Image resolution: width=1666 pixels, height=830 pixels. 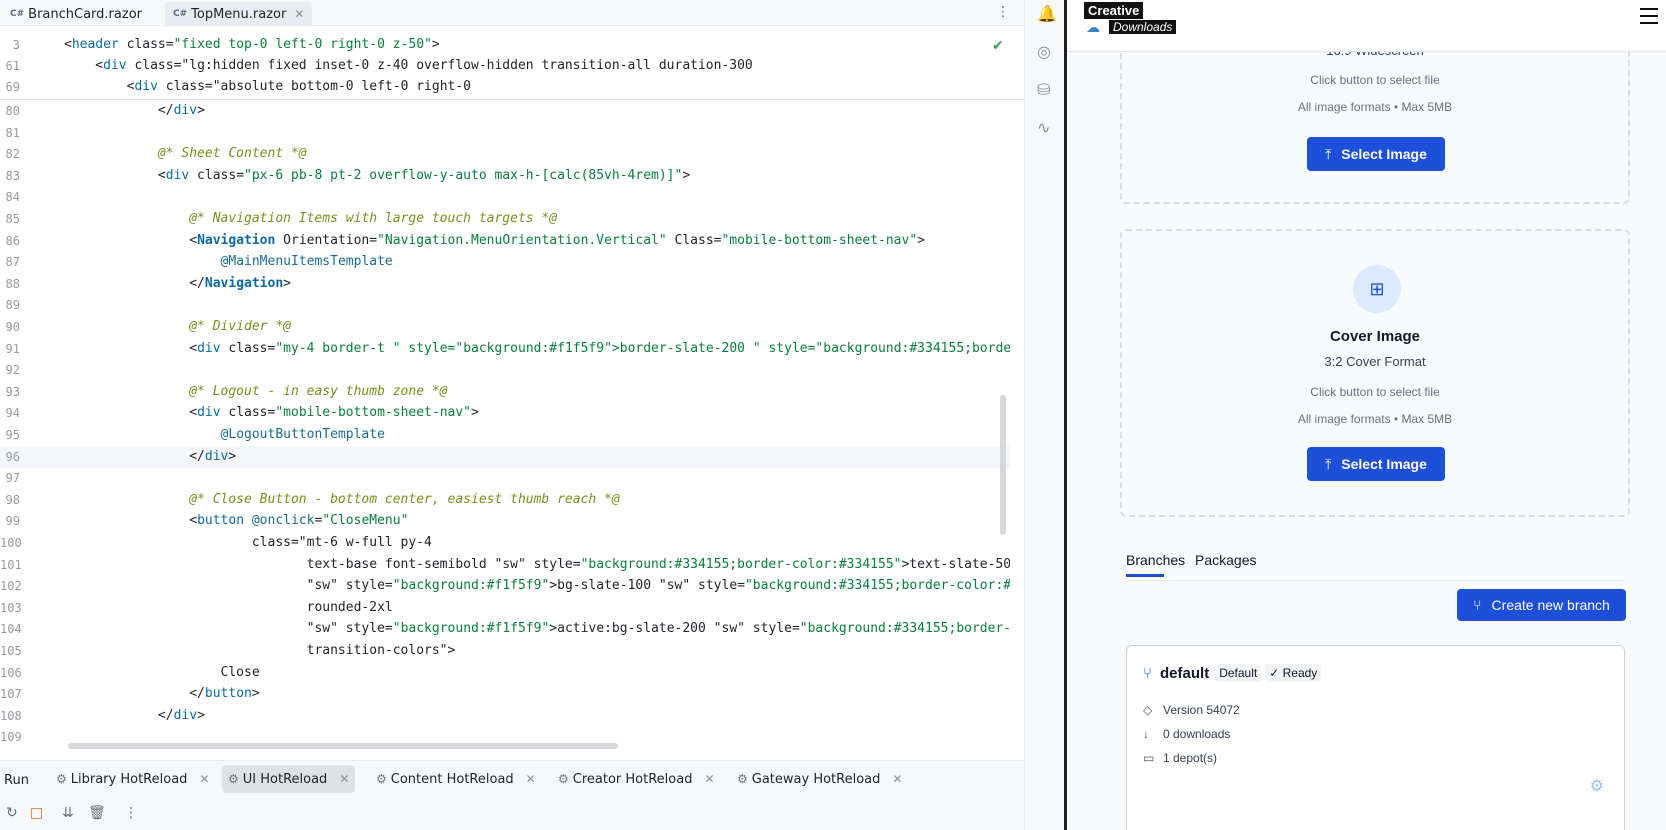 What do you see at coordinates (1300, 673) in the screenshot?
I see `ready-label: Ready` at bounding box center [1300, 673].